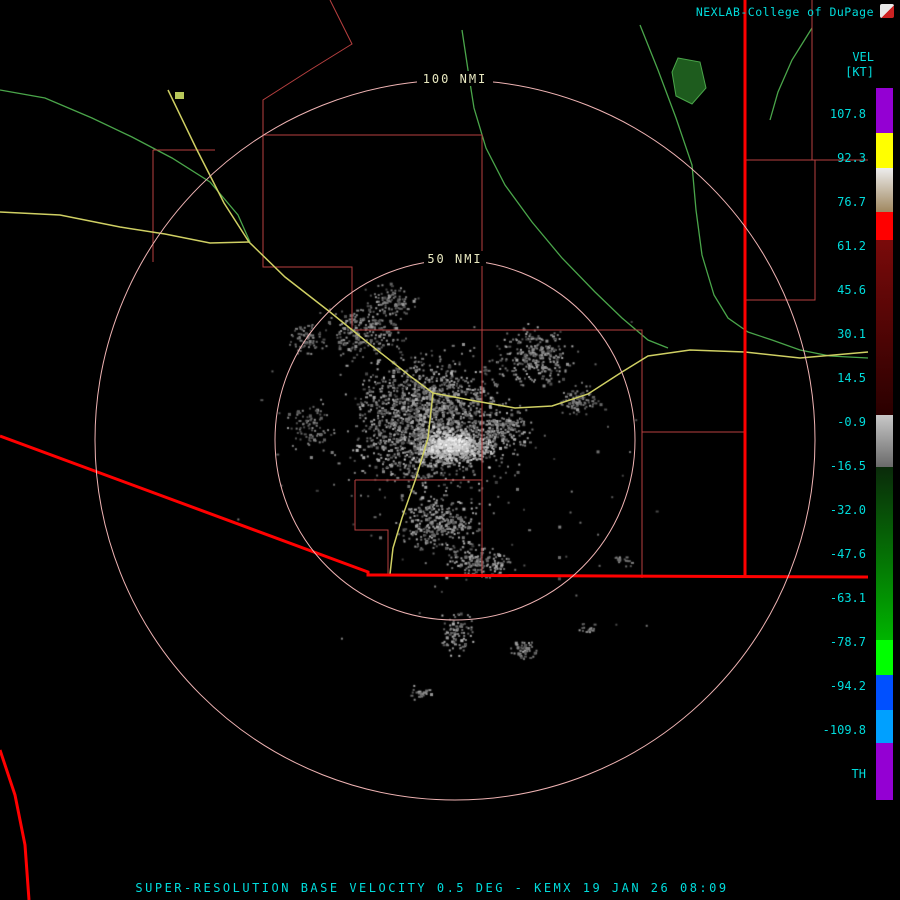 This screenshot has width=900, height=900. Describe the element at coordinates (863, 57) in the screenshot. I see `legend-title: VEL` at that location.